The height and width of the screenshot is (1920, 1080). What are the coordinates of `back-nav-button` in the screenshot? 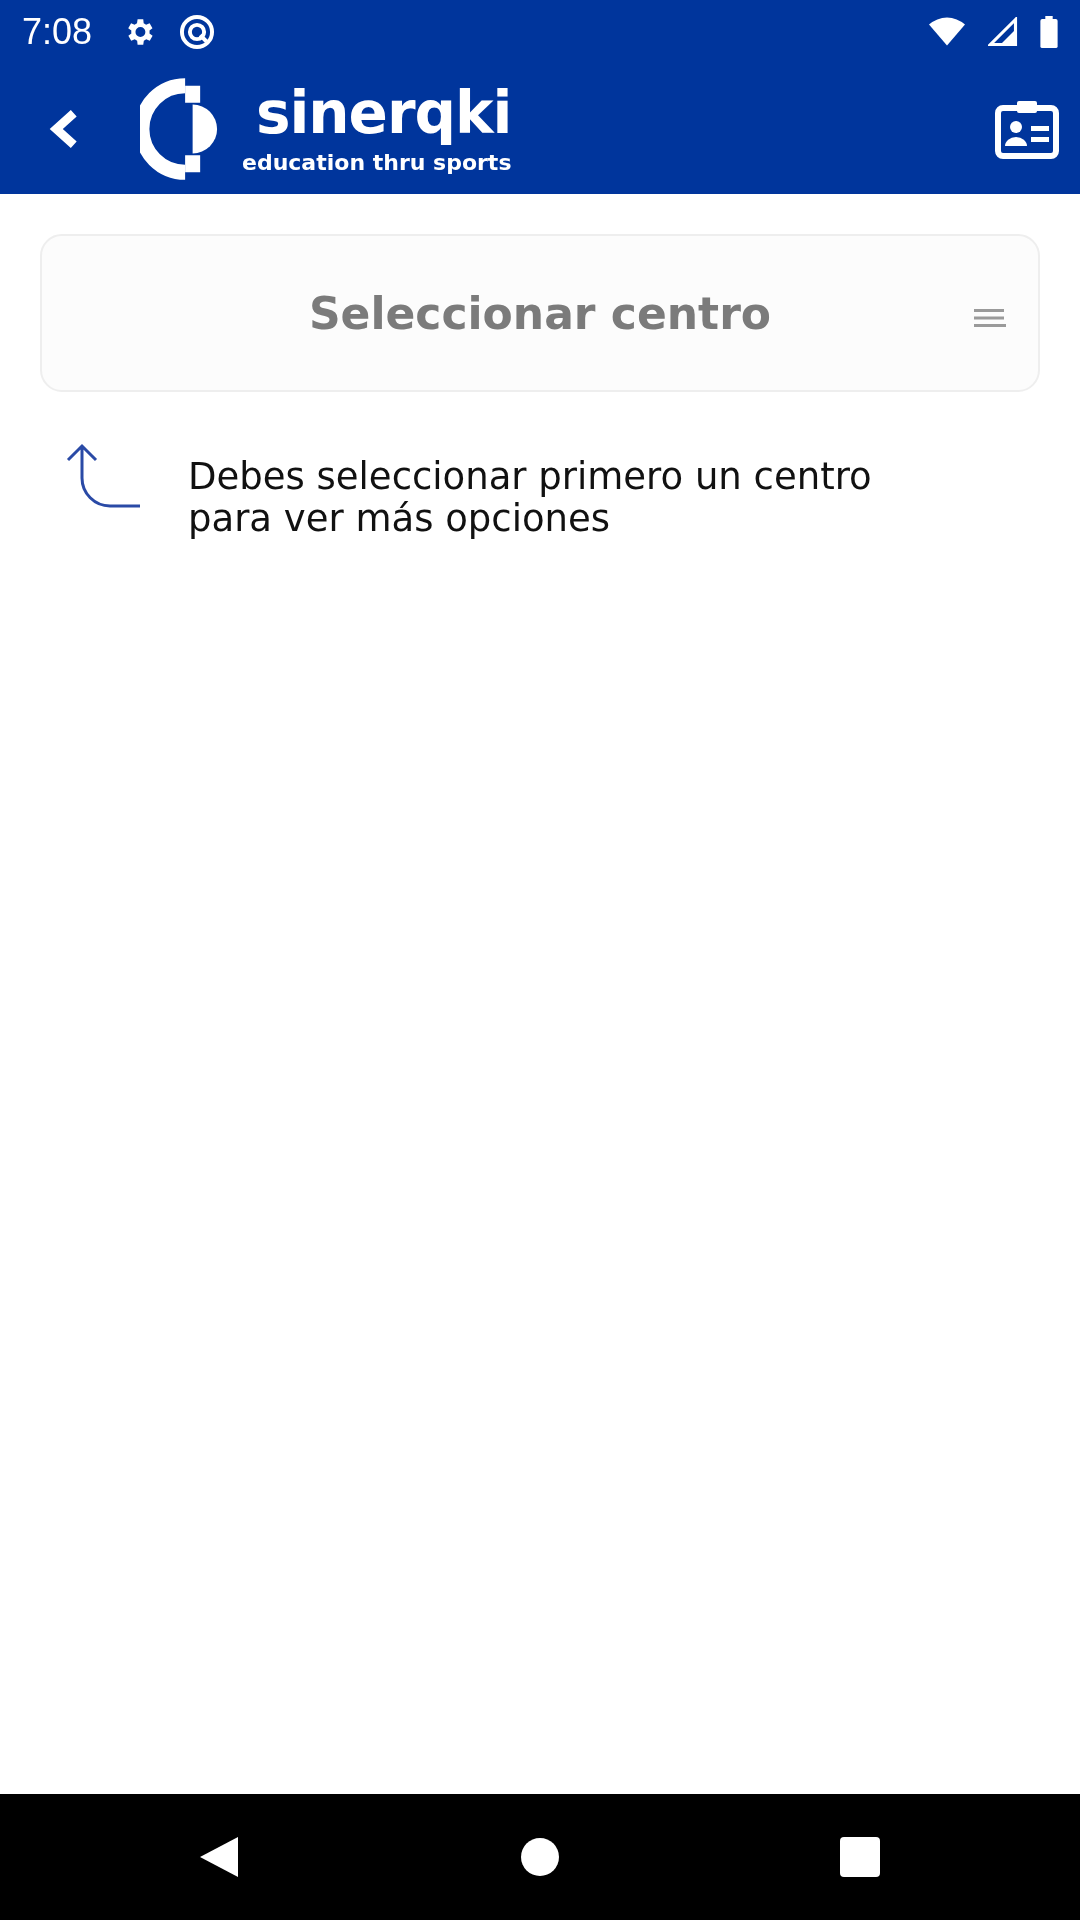 It's located at (220, 1857).